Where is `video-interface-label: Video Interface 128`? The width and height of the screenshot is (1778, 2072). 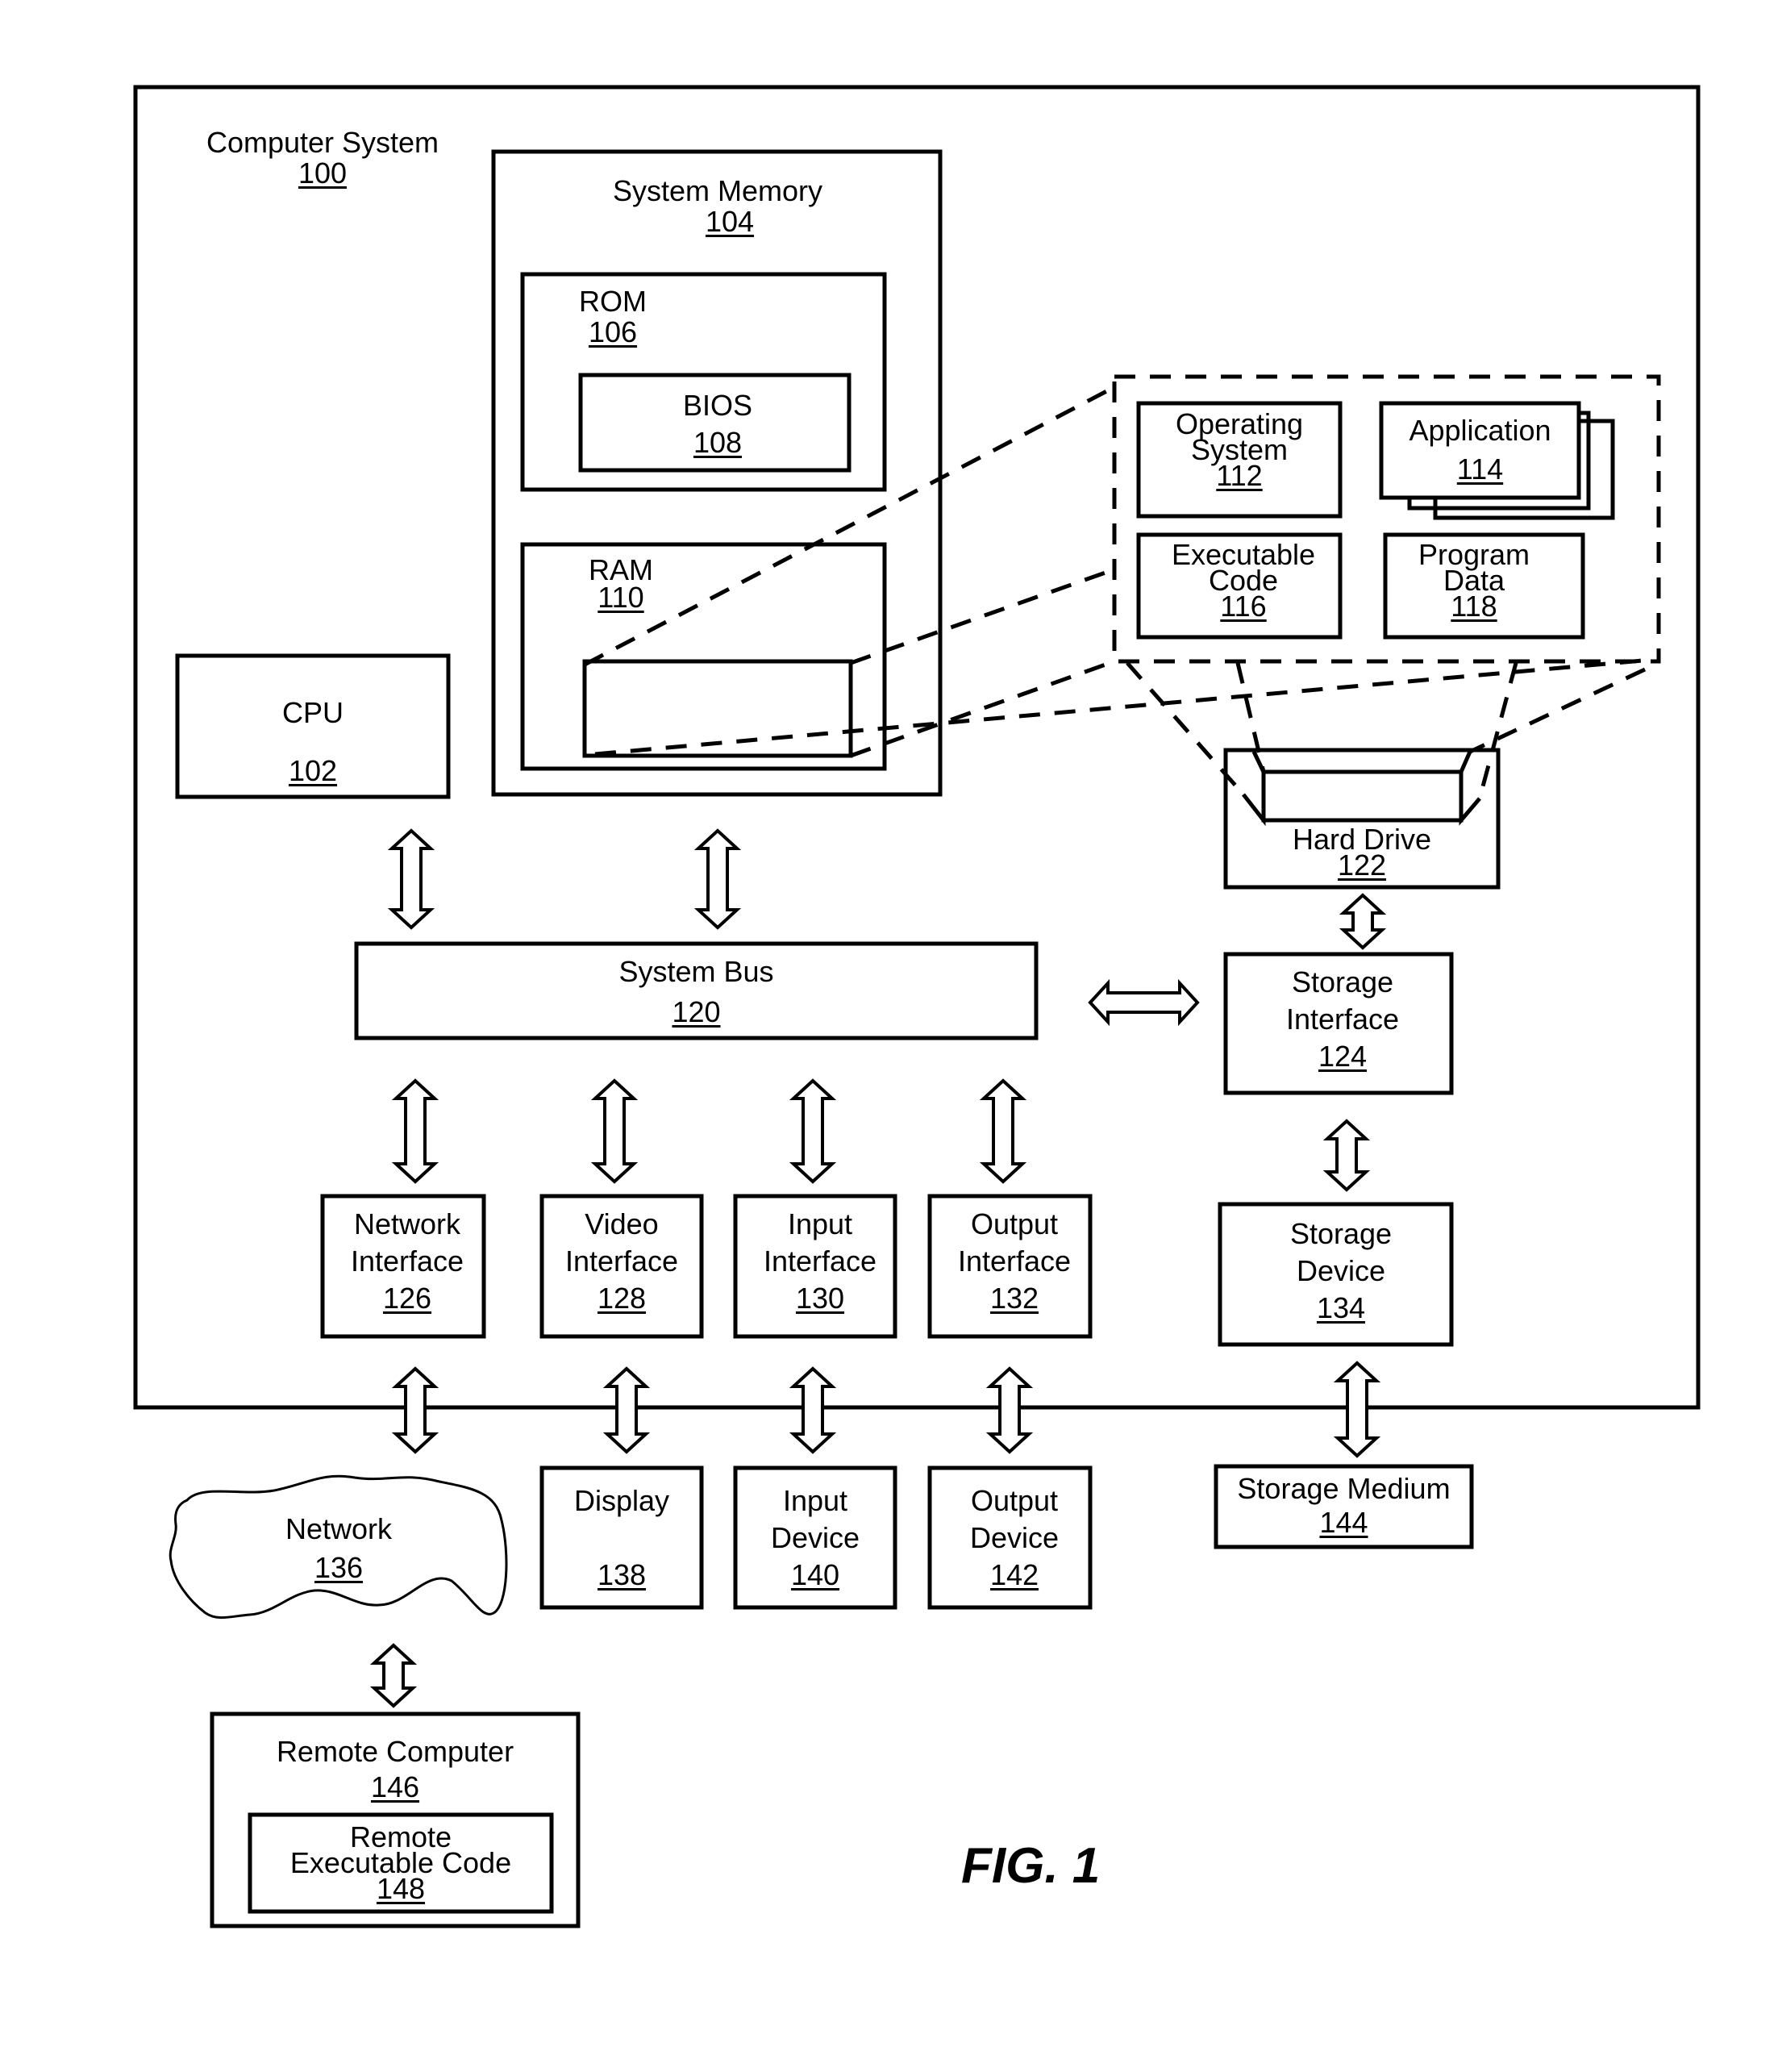 video-interface-label: Video Interface 128 is located at coordinates (621, 1261).